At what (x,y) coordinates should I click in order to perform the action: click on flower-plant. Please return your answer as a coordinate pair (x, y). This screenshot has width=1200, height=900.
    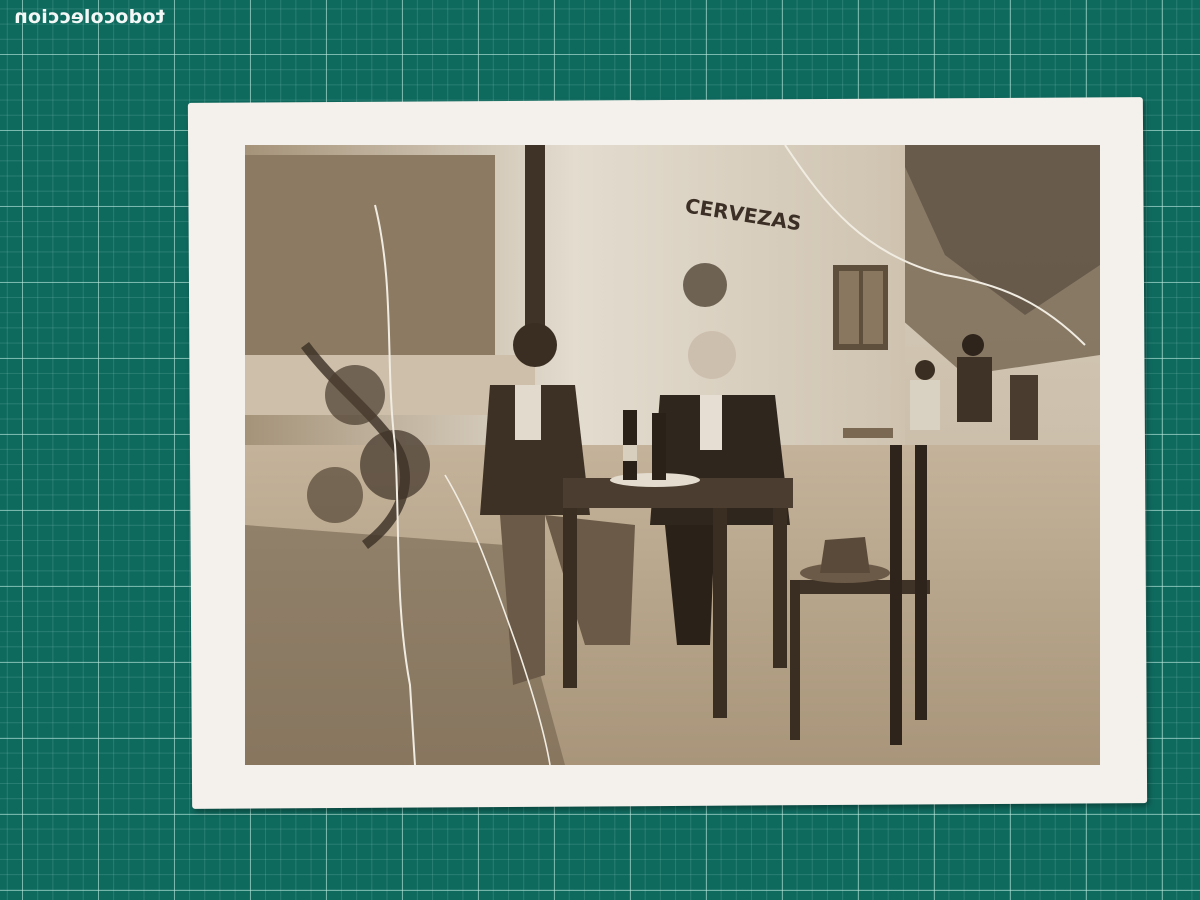
    Looking at the image, I should click on (705, 285).